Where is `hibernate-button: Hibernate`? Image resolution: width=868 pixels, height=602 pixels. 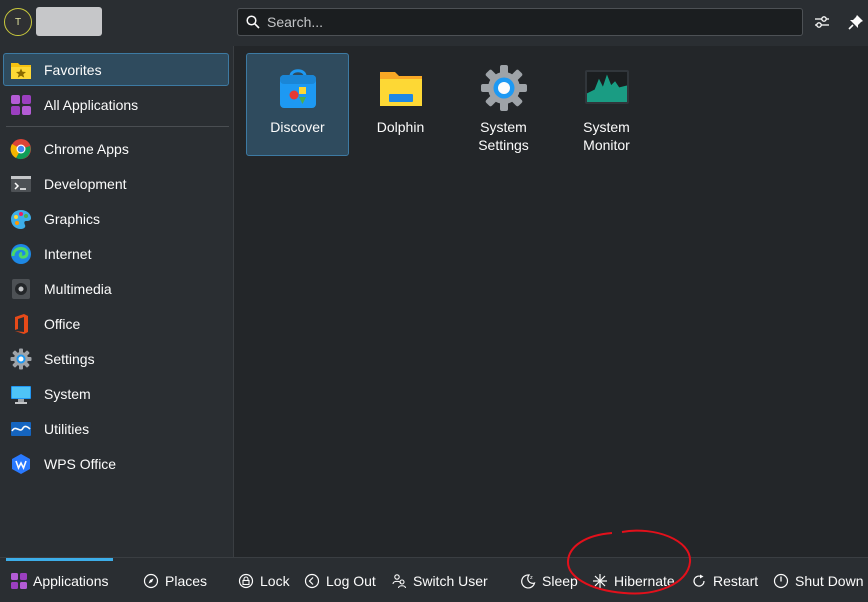
hibernate-button: Hibernate is located at coordinates (633, 581).